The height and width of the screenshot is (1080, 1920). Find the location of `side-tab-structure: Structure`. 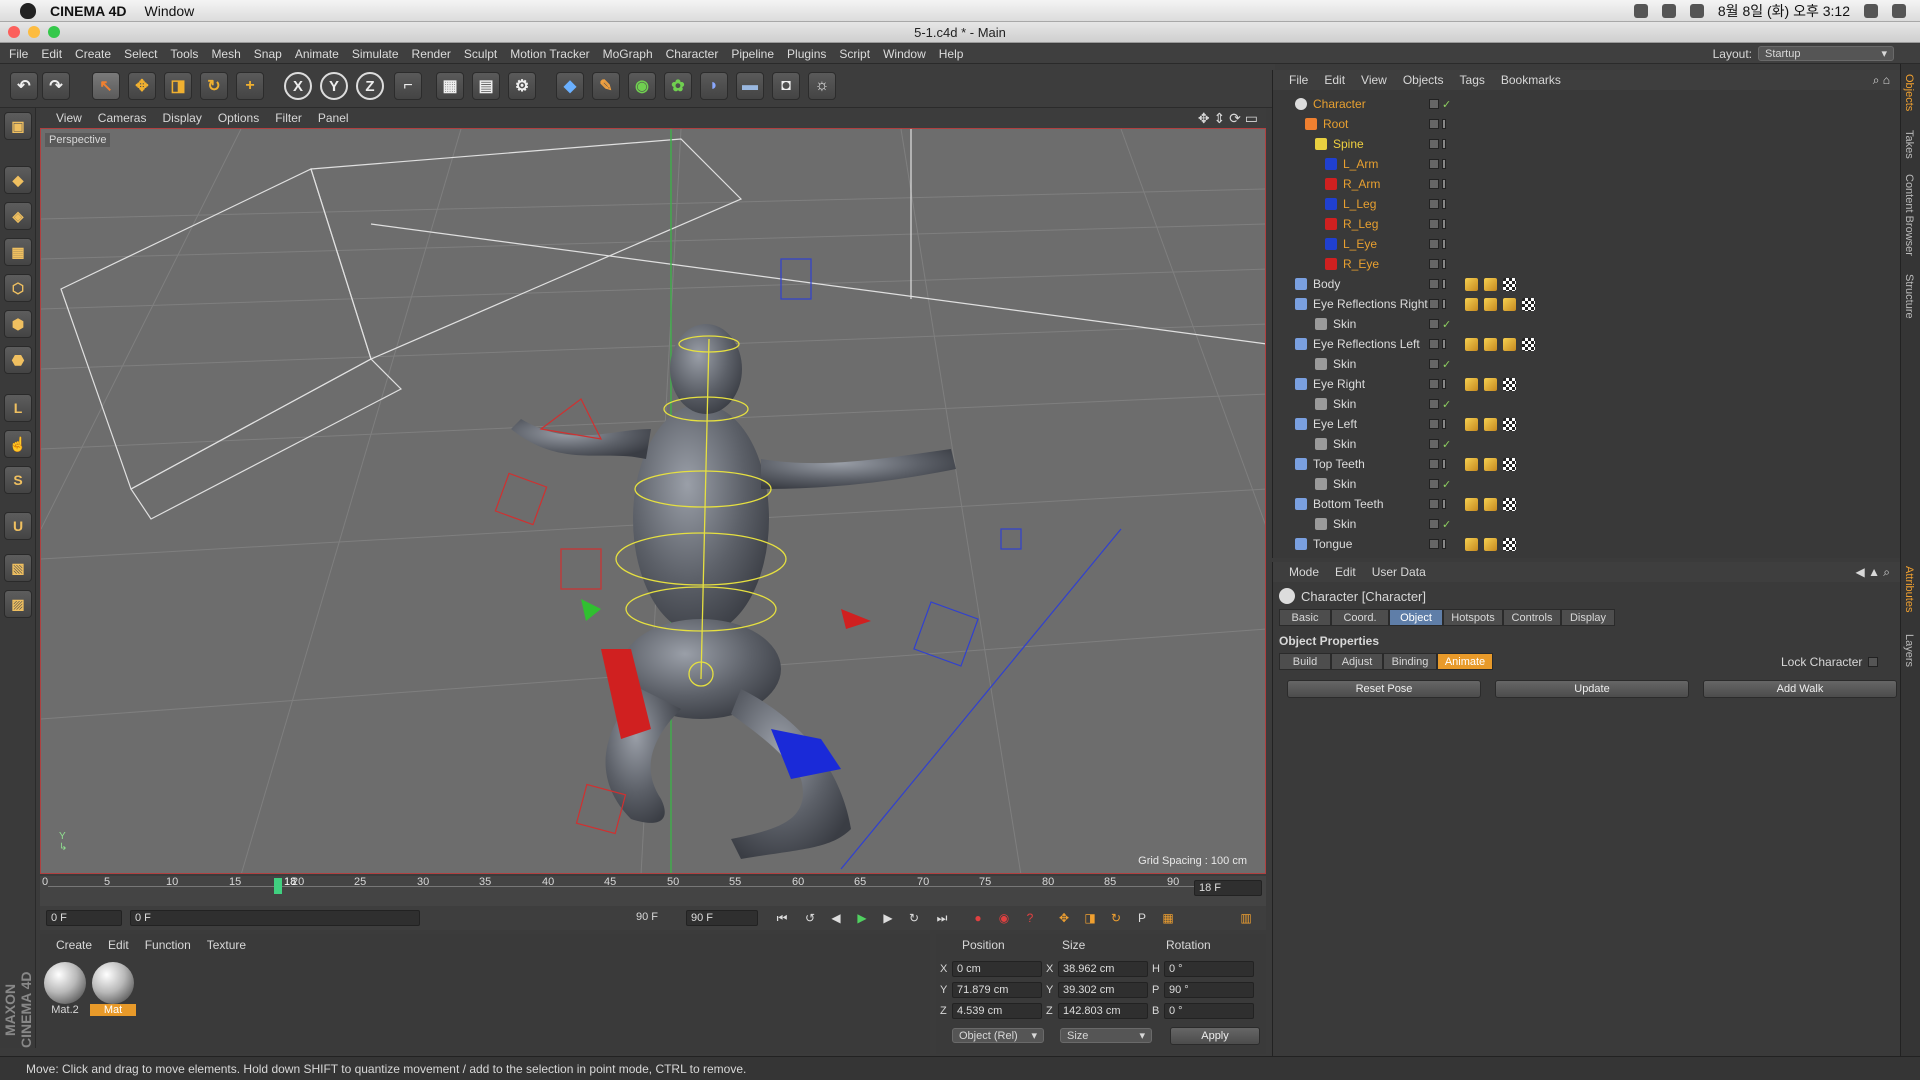

side-tab-structure: Structure is located at coordinates (1909, 296).